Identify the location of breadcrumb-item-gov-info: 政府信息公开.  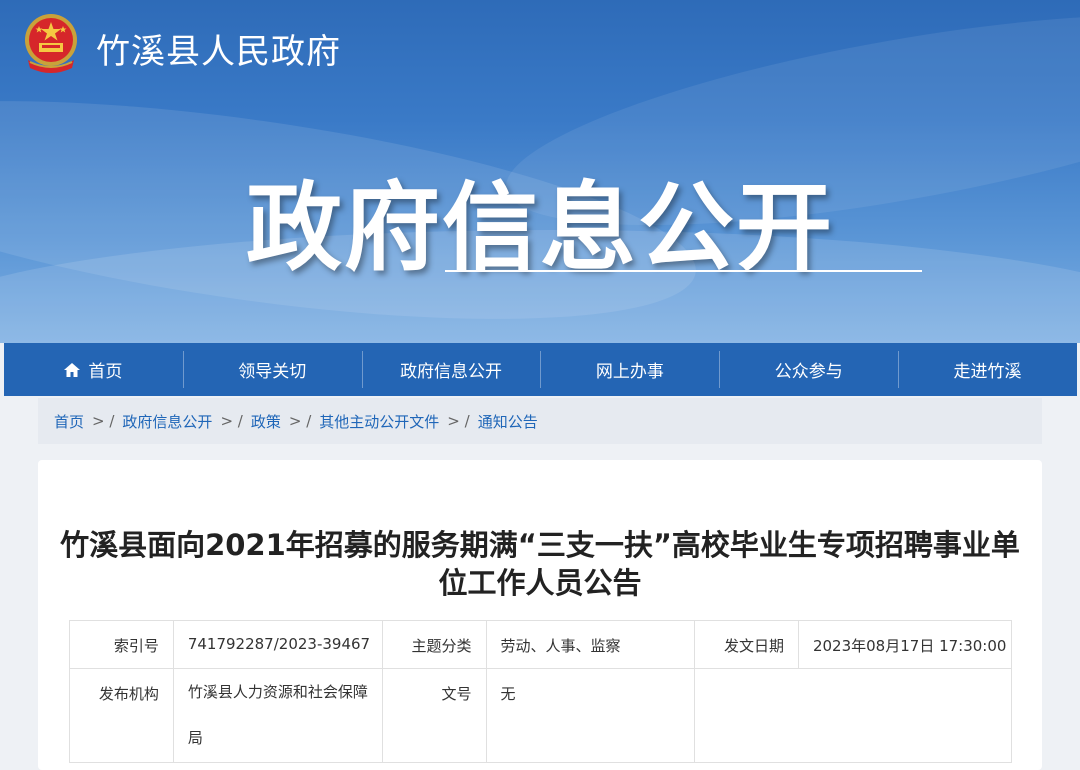
(167, 421).